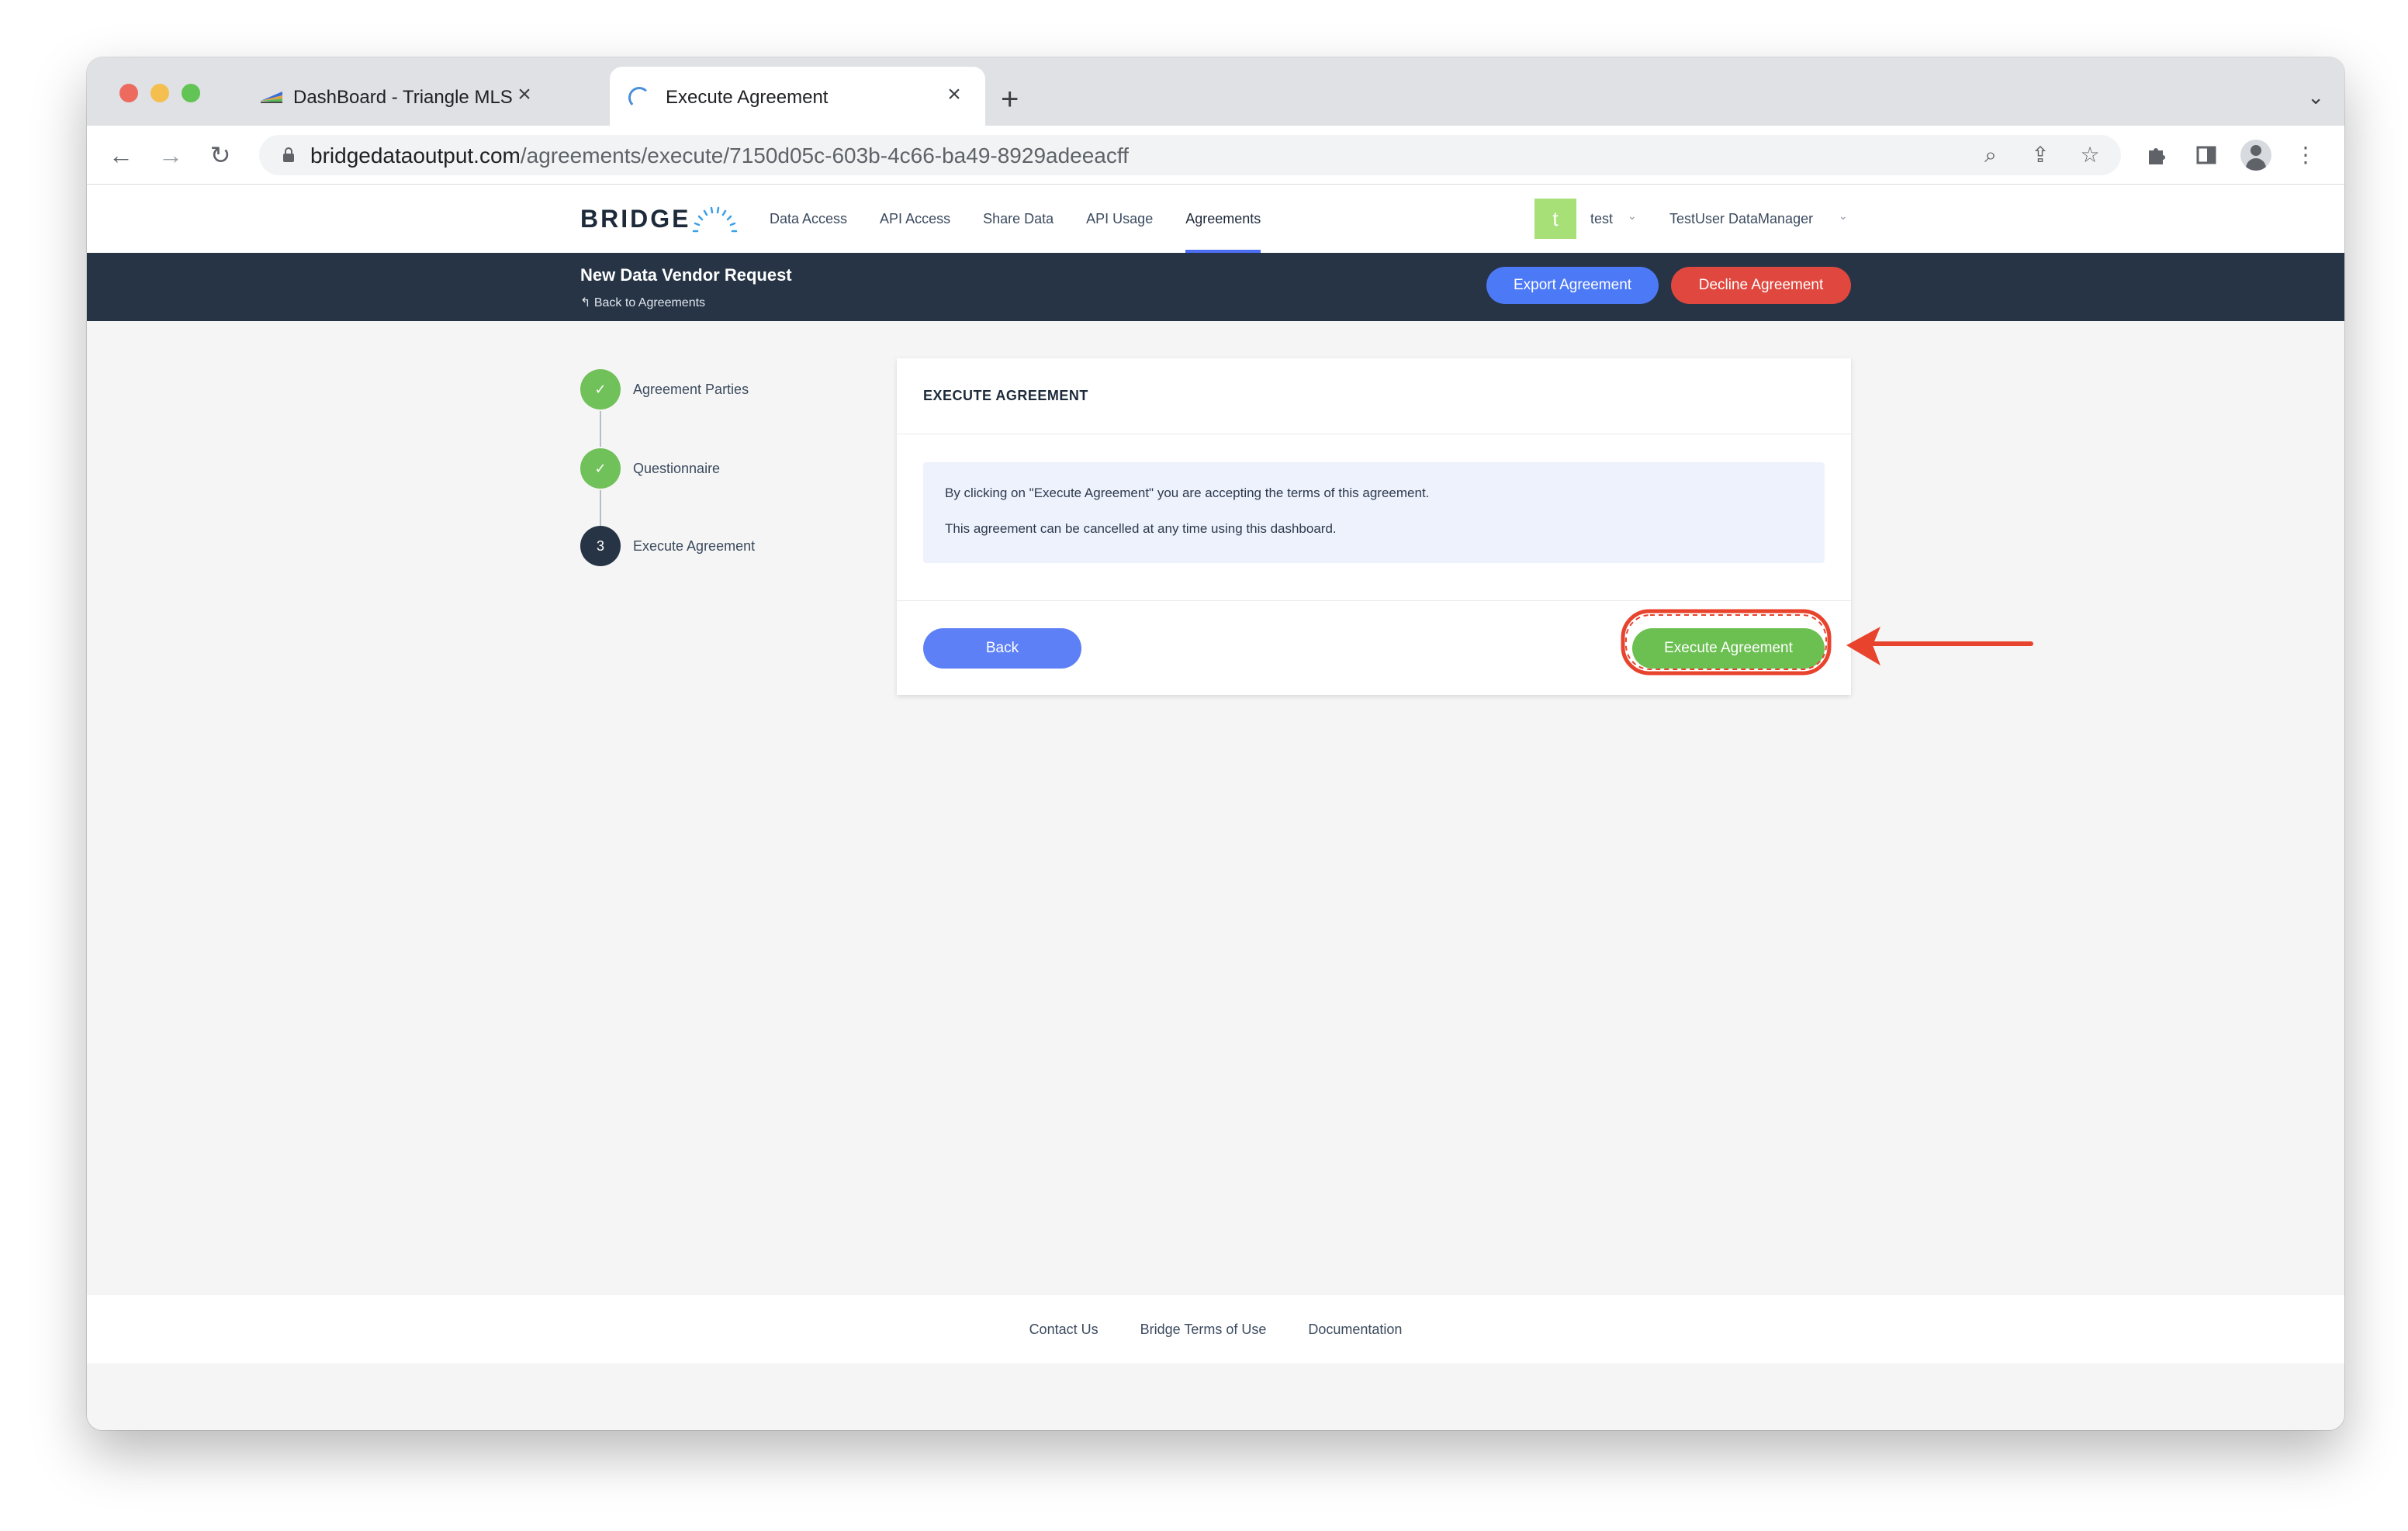  What do you see at coordinates (677, 468) in the screenshot?
I see `step-label: Questionnaire` at bounding box center [677, 468].